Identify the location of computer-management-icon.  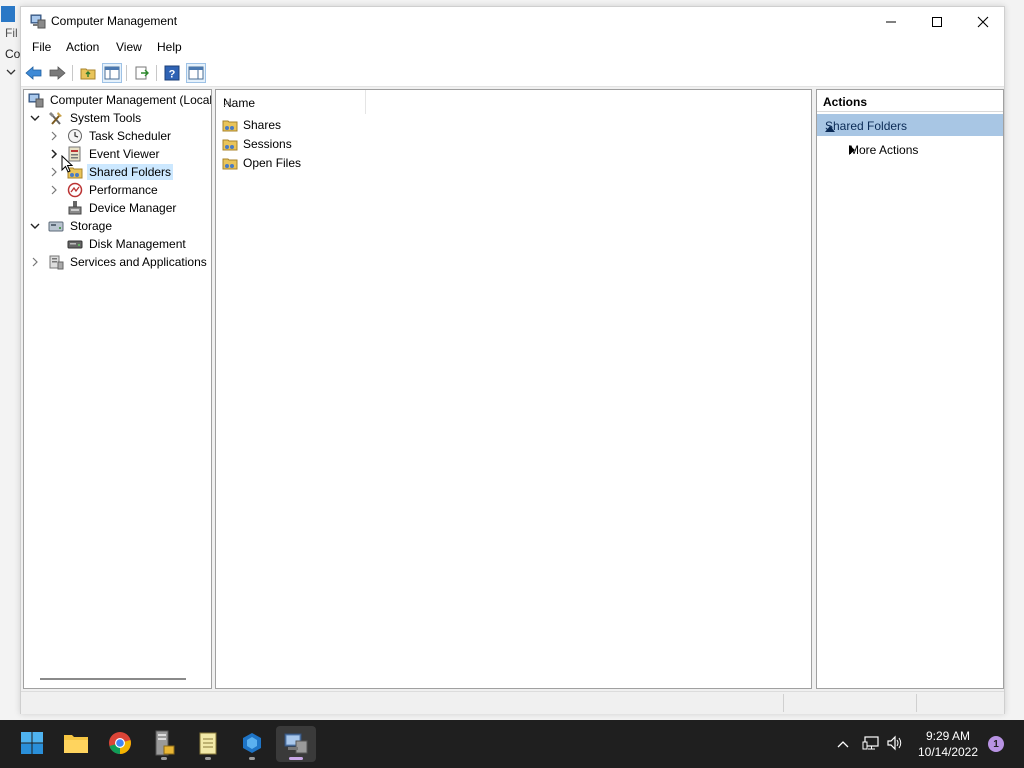
(36, 100).